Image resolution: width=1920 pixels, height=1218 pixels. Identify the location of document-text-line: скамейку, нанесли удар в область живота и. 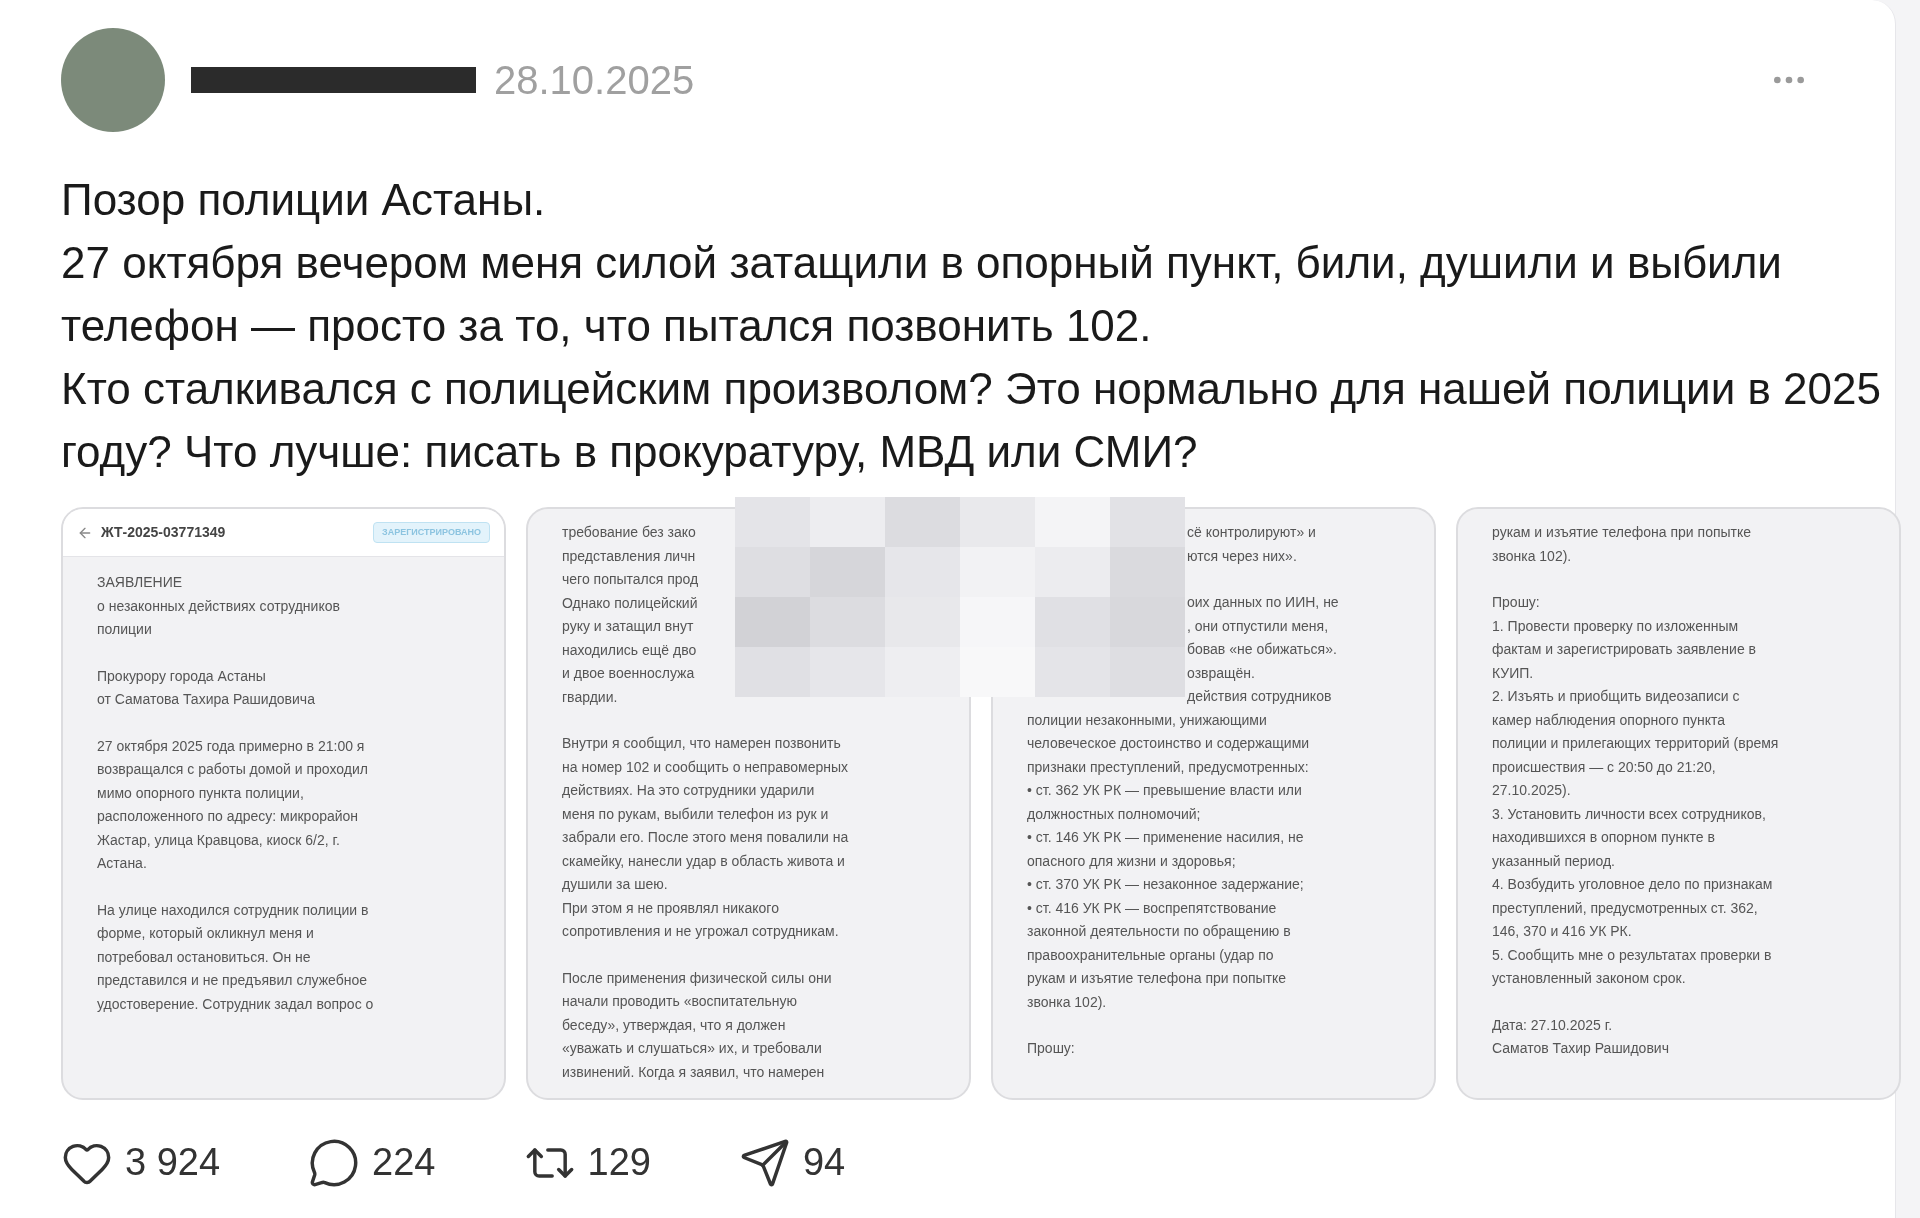
(704, 861).